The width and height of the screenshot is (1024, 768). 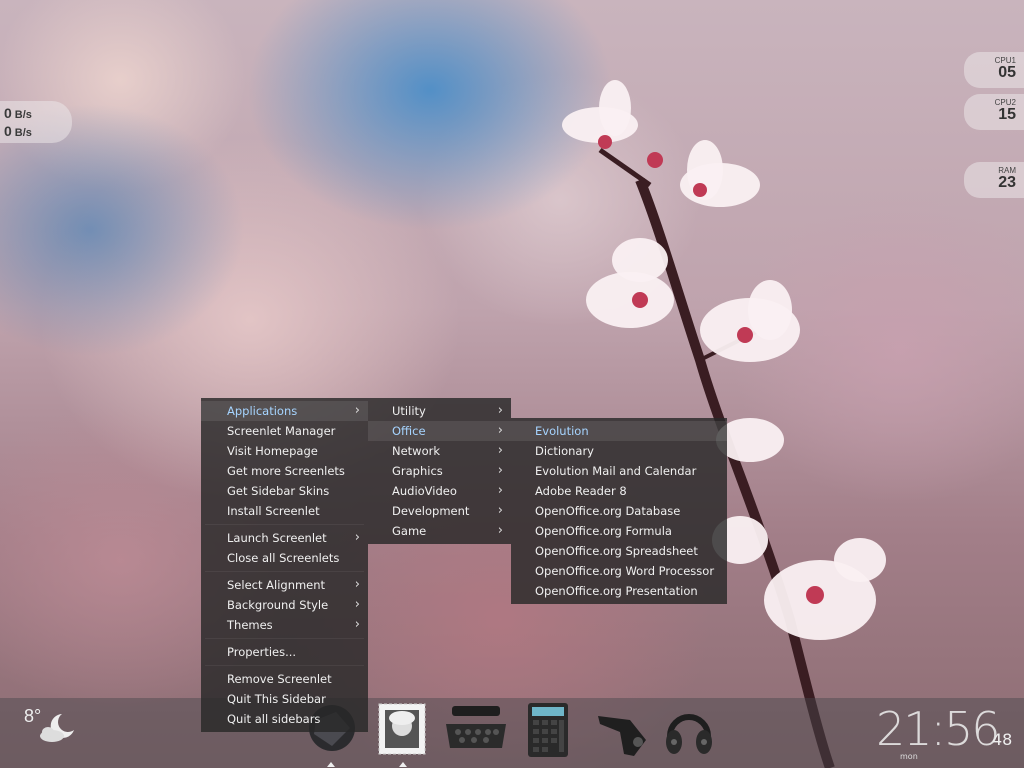 What do you see at coordinates (439, 411) in the screenshot?
I see `submenu-item-utility: Utility ›` at bounding box center [439, 411].